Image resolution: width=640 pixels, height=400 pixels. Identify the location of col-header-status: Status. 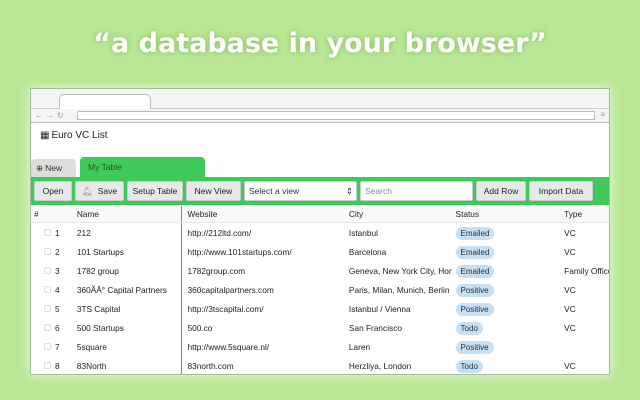
(507, 214).